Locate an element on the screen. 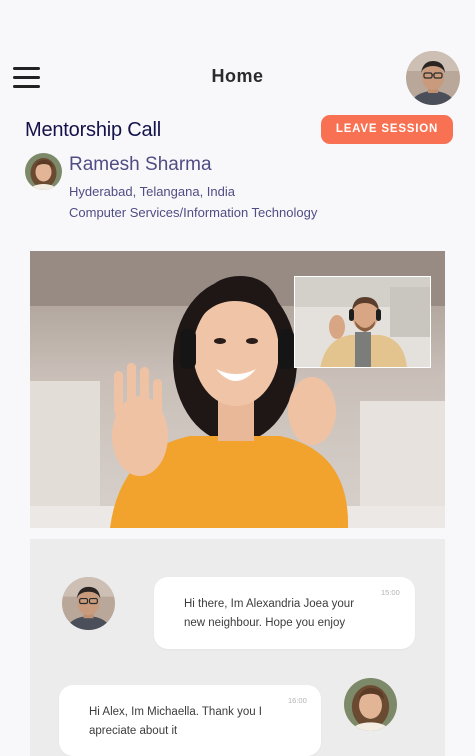 This screenshot has height=756, width=475. message-text-line1: Hi there, Im Alexandria Joea your is located at coordinates (269, 604).